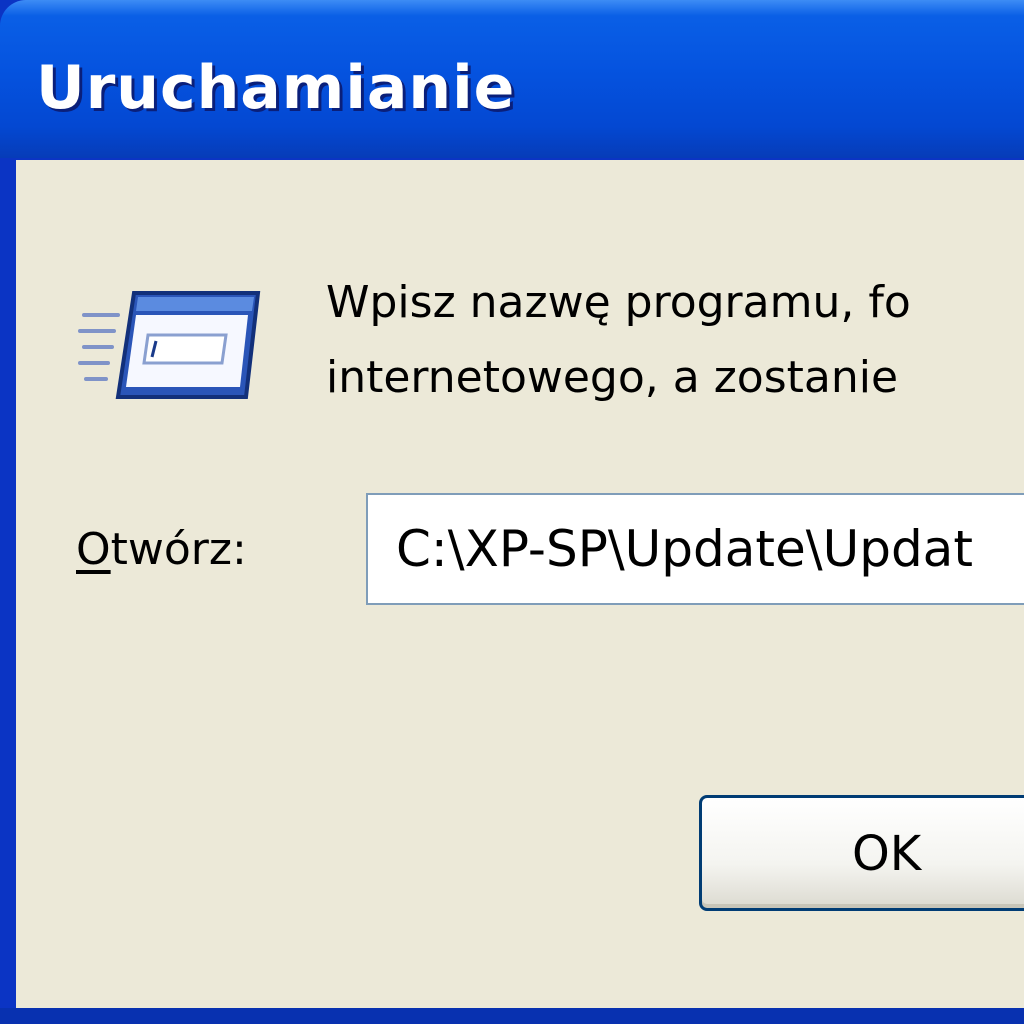  What do you see at coordinates (512, 1016) in the screenshot?
I see `window-bottom-border` at bounding box center [512, 1016].